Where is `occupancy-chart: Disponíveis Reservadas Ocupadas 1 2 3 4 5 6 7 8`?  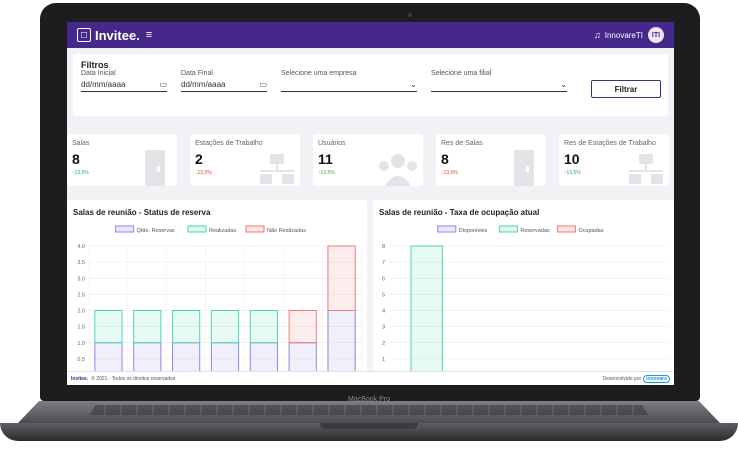 occupancy-chart: Disponíveis Reservadas Ocupadas 1 2 3 4 5 6 7 8 is located at coordinates (525, 300).